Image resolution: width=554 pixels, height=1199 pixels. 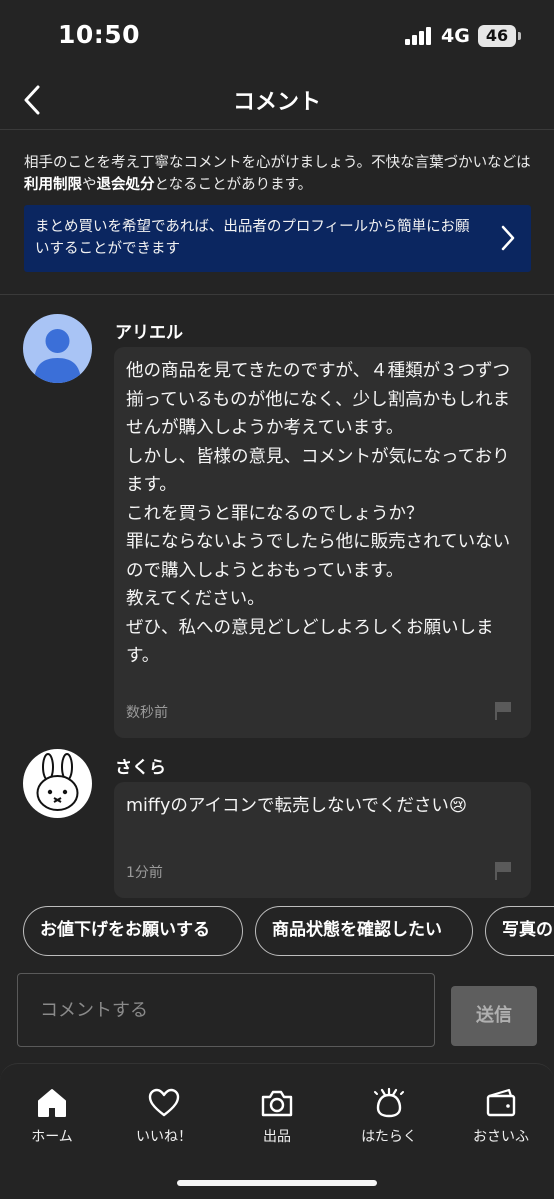 I want to click on notice-bold-withdrawal: 退会処分, so click(x=125, y=185).